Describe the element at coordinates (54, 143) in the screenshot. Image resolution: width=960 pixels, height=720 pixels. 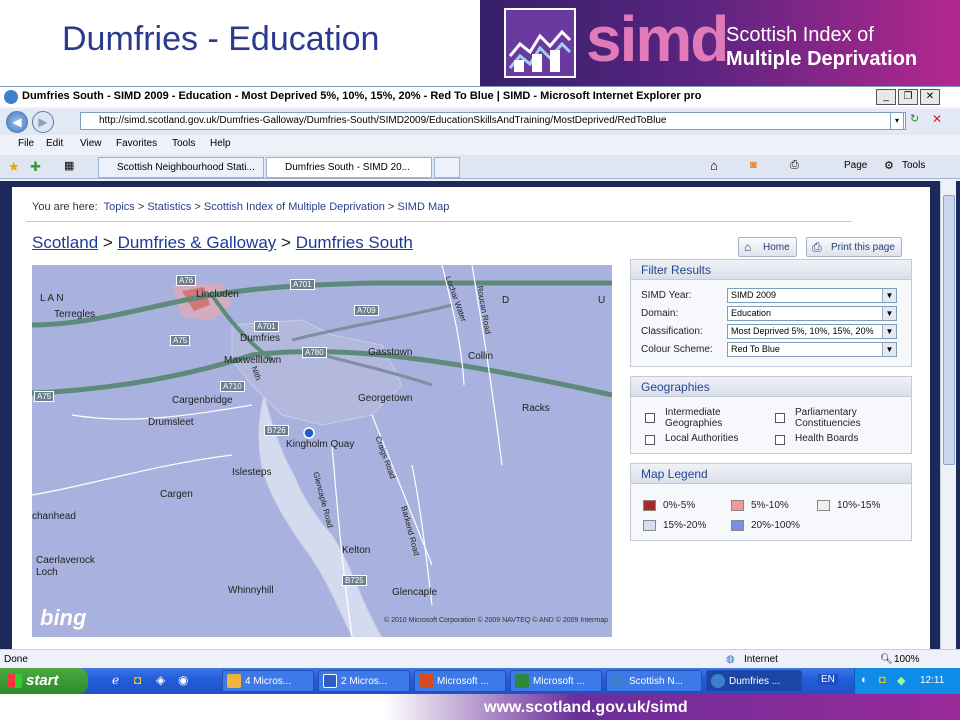
I see `menu-edit: Edit` at that location.